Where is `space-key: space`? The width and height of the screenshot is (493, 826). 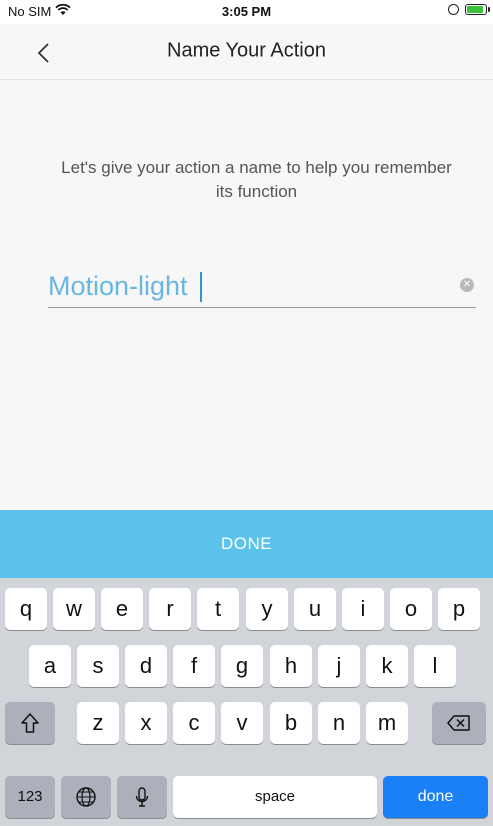 space-key: space is located at coordinates (275, 797).